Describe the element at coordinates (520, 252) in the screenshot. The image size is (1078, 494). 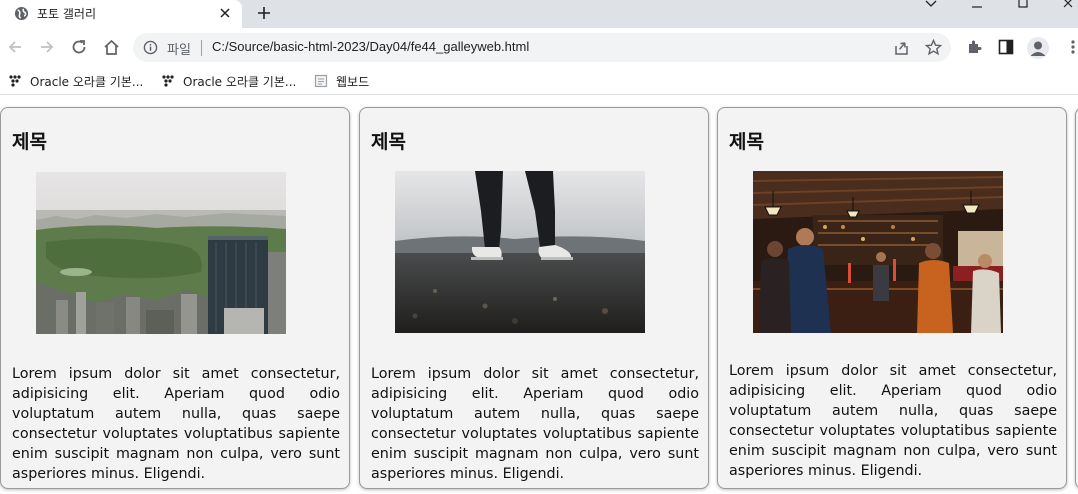
I see `legs-sneakers-photo` at that location.